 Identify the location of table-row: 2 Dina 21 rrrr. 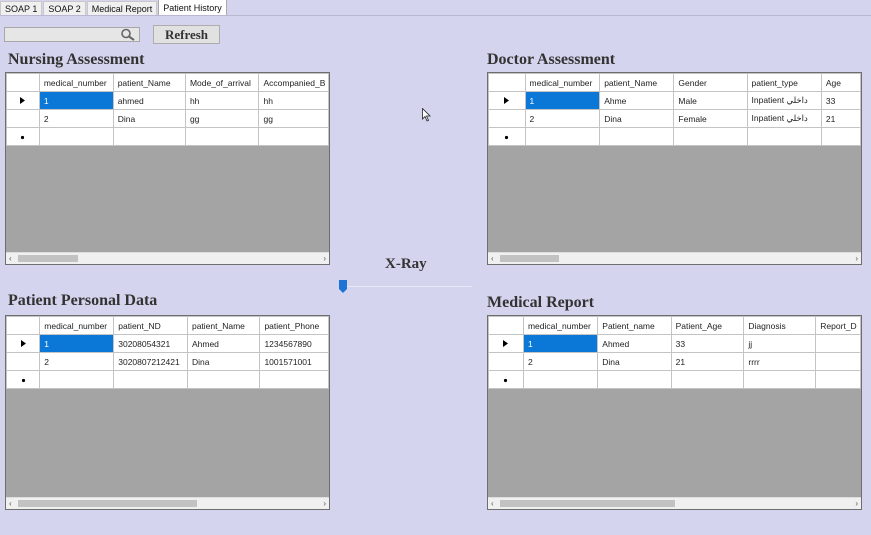
(674, 361).